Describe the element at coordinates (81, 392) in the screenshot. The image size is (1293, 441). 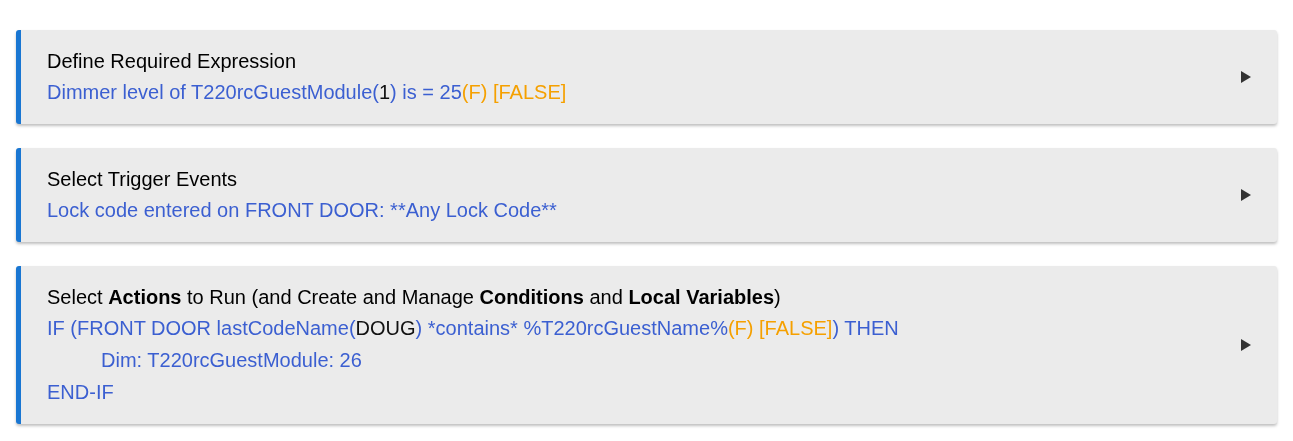
I see `rule-line: END-IF` at that location.